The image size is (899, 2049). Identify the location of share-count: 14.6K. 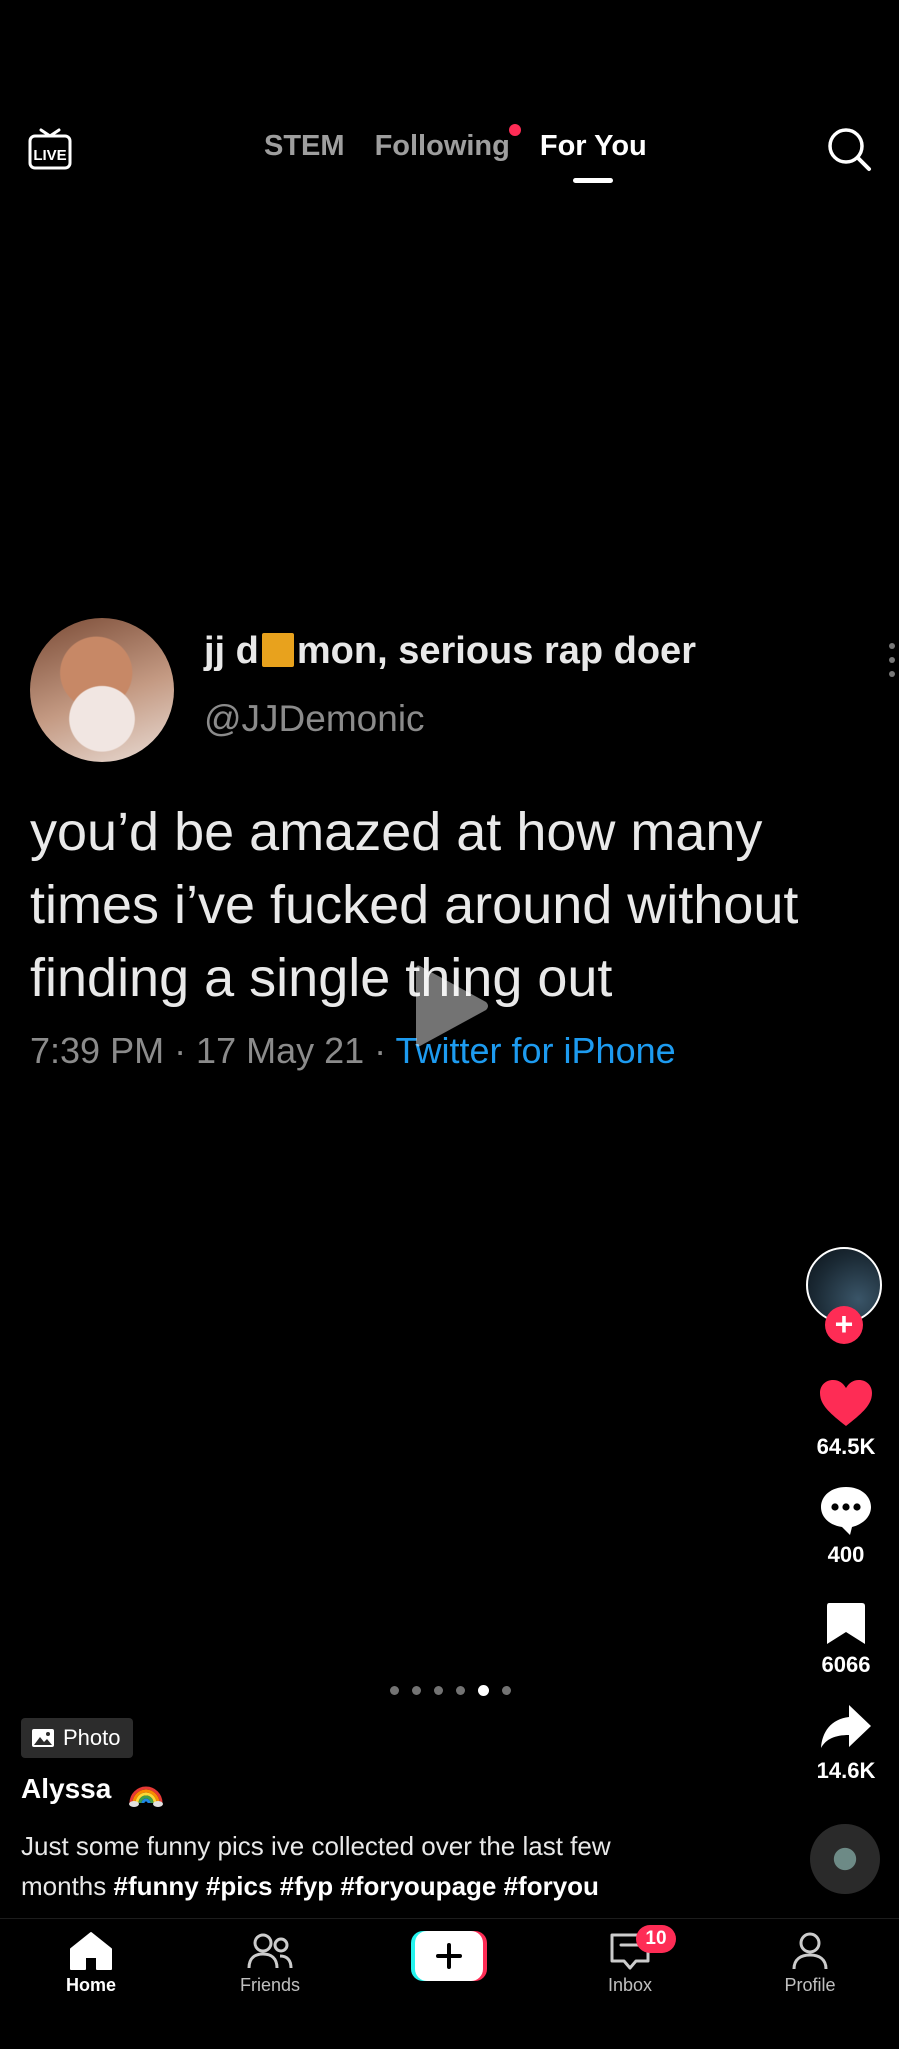
(846, 1770).